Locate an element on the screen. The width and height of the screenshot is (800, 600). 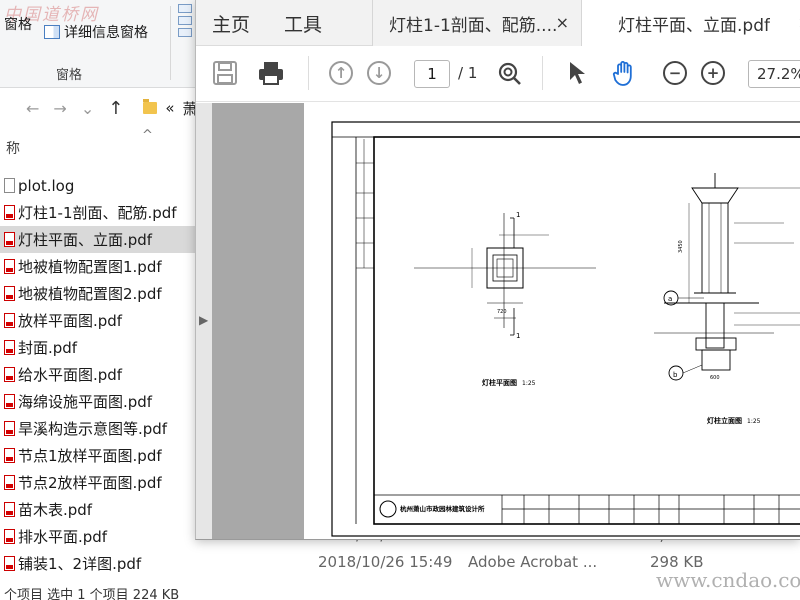
recent-dropdown-icon: ⌄ is located at coordinates (87, 108).